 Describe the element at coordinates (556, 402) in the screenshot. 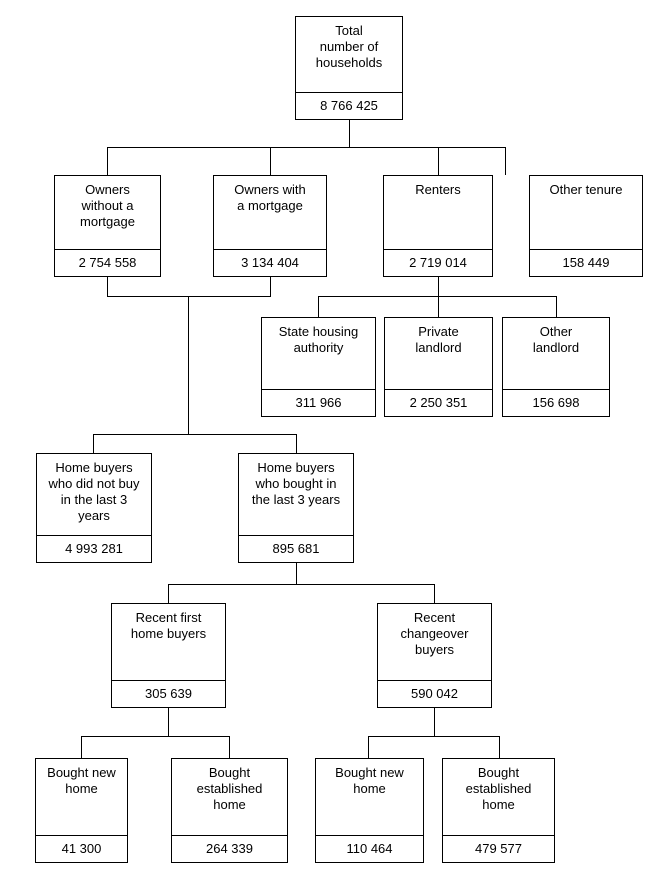

I see `node-value: 156 698` at that location.